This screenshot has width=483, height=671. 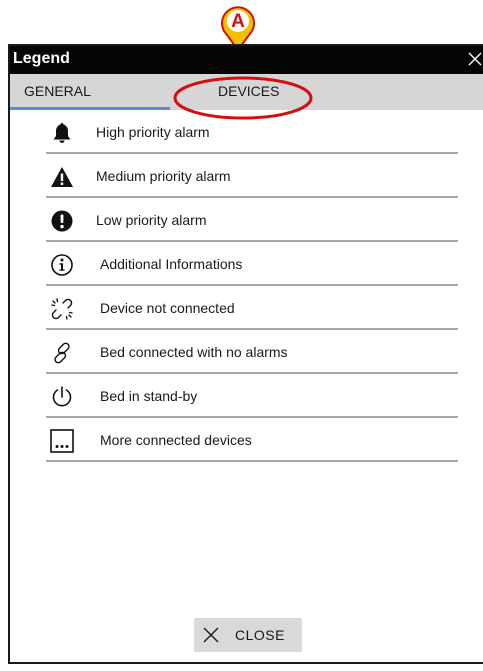 I want to click on window-title: Legend, so click(x=41, y=58).